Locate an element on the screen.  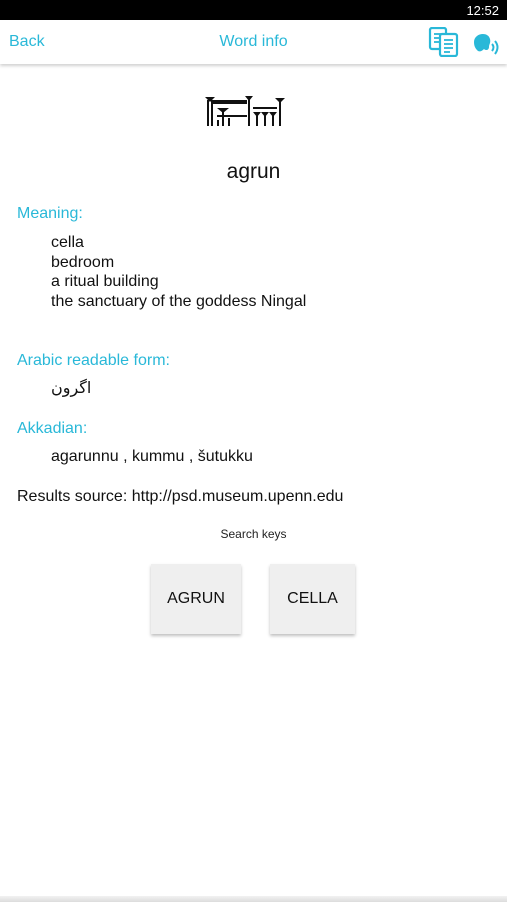
status-clock: 12:52 is located at coordinates (482, 10).